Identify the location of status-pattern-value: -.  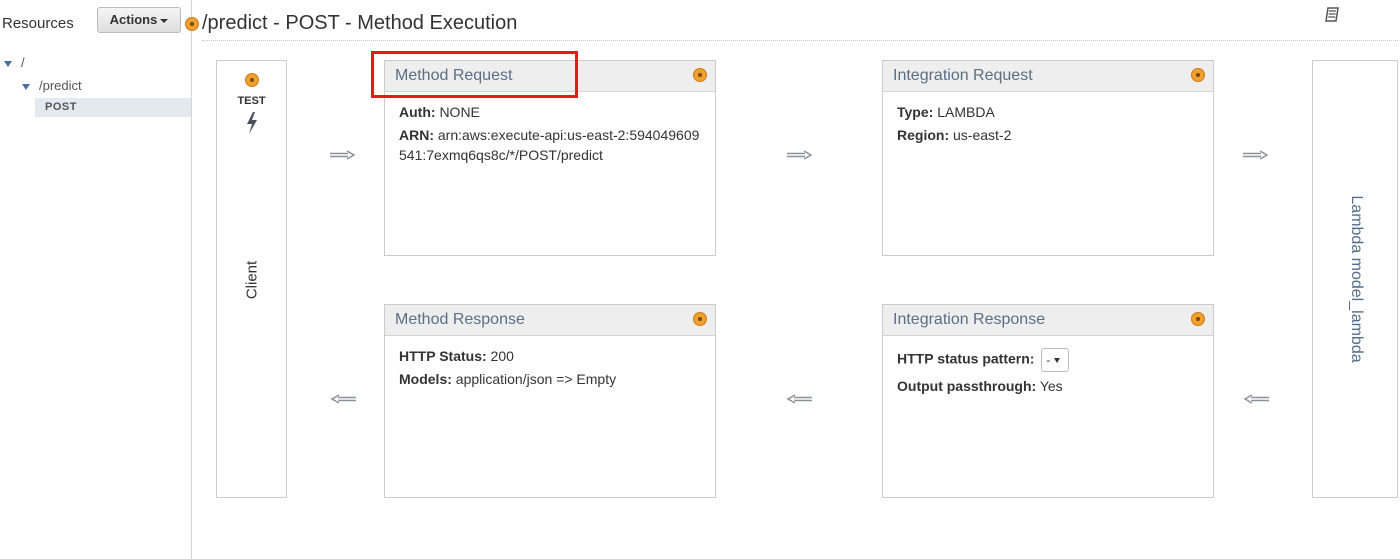
(1048, 360).